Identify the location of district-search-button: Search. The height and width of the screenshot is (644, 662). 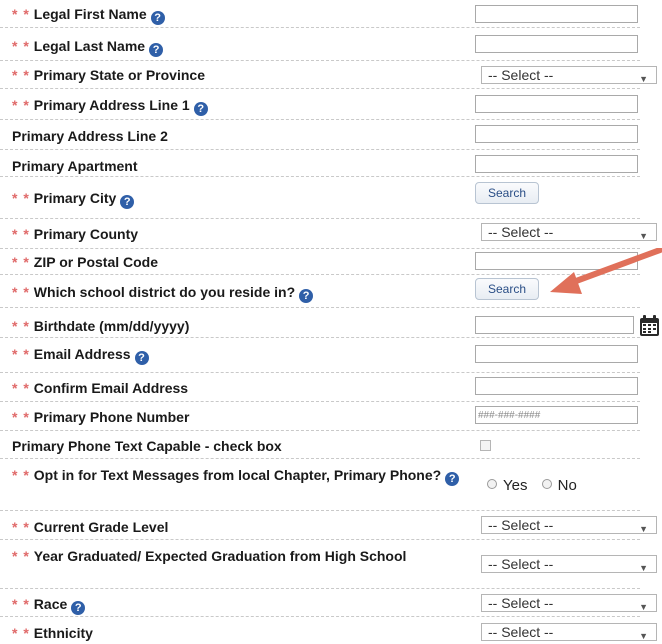
(507, 289).